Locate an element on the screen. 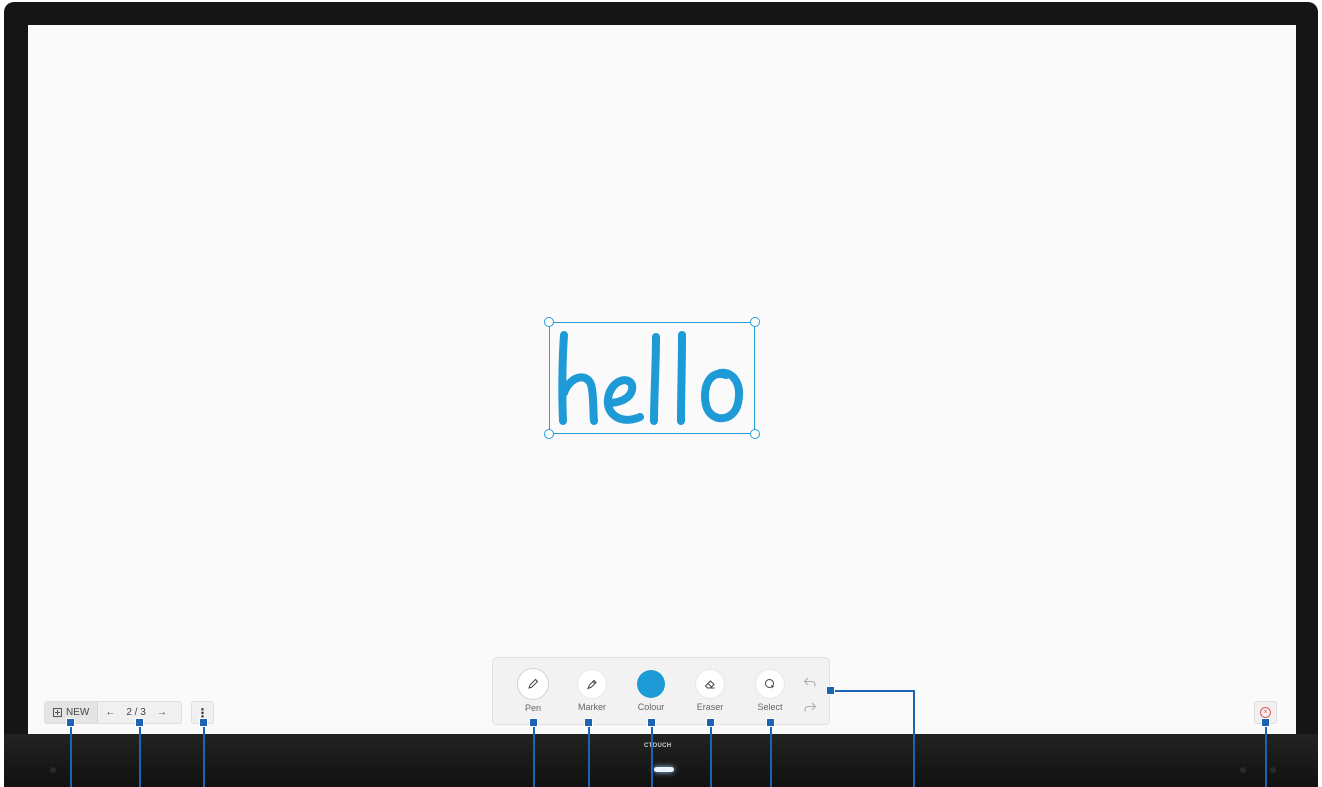  eraser-icon is located at coordinates (709, 684).